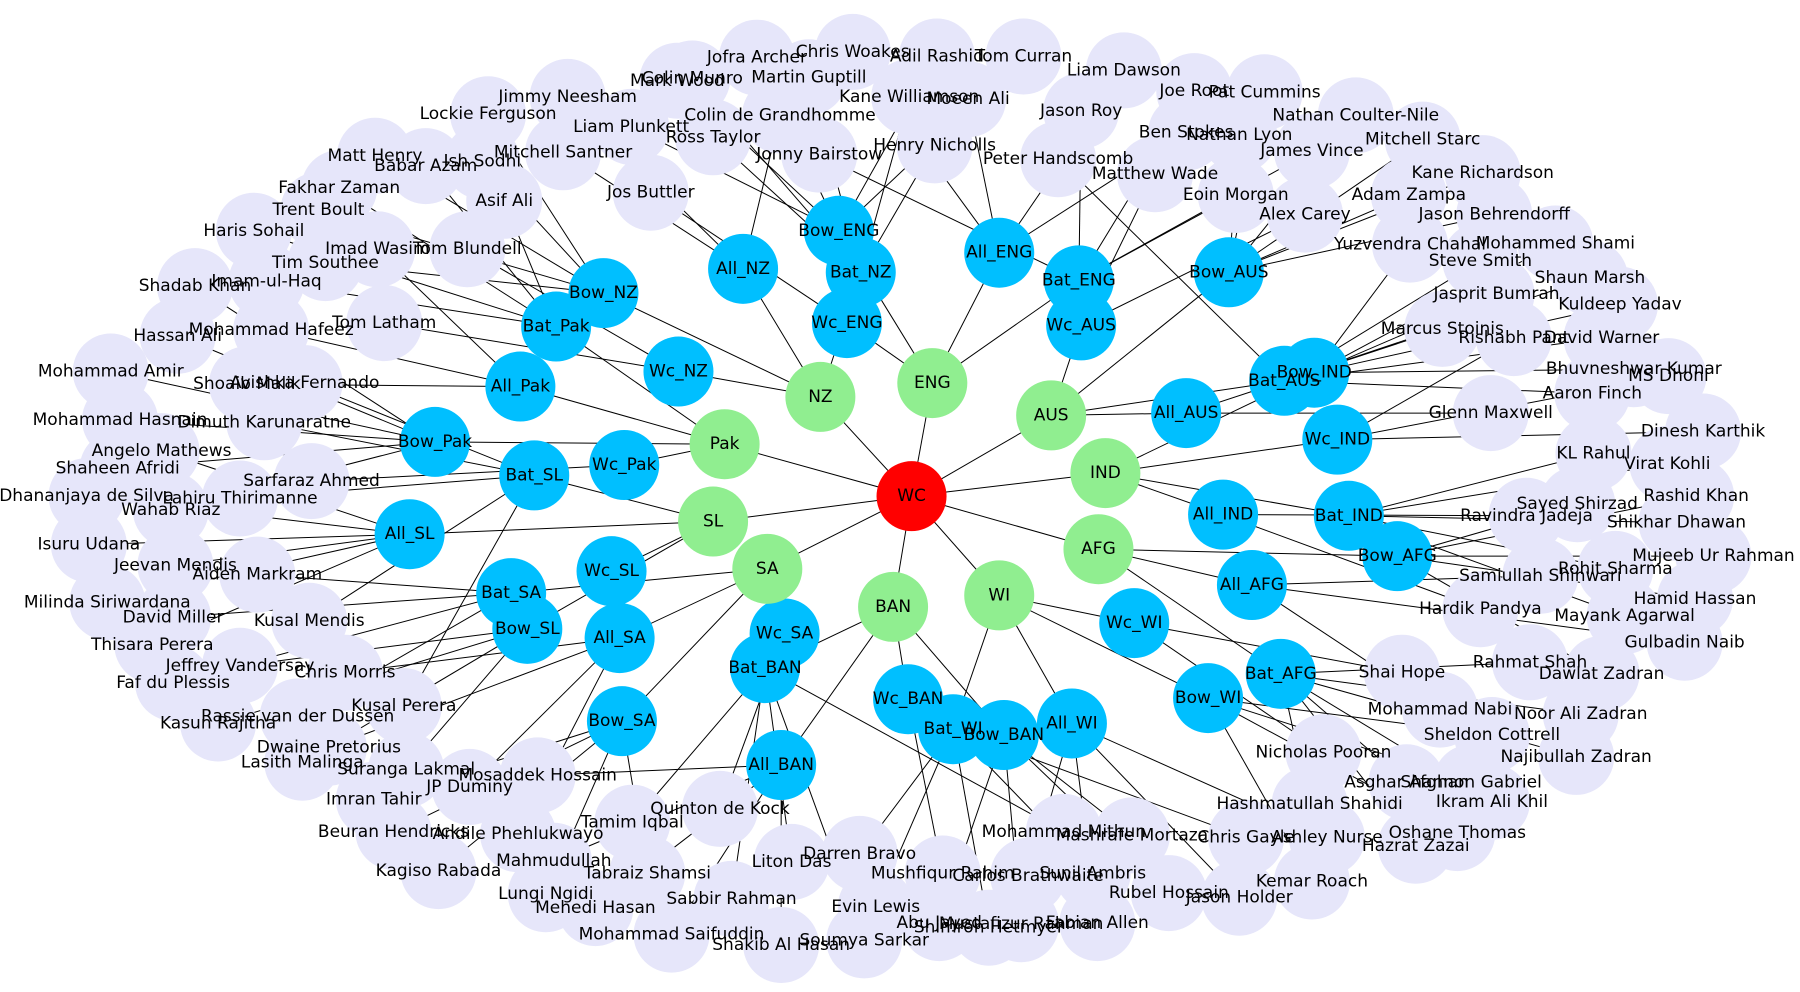 This screenshot has height=992, width=1800. Describe the element at coordinates (170, 510) in the screenshot. I see `player-label: Wahab Riaz` at that location.